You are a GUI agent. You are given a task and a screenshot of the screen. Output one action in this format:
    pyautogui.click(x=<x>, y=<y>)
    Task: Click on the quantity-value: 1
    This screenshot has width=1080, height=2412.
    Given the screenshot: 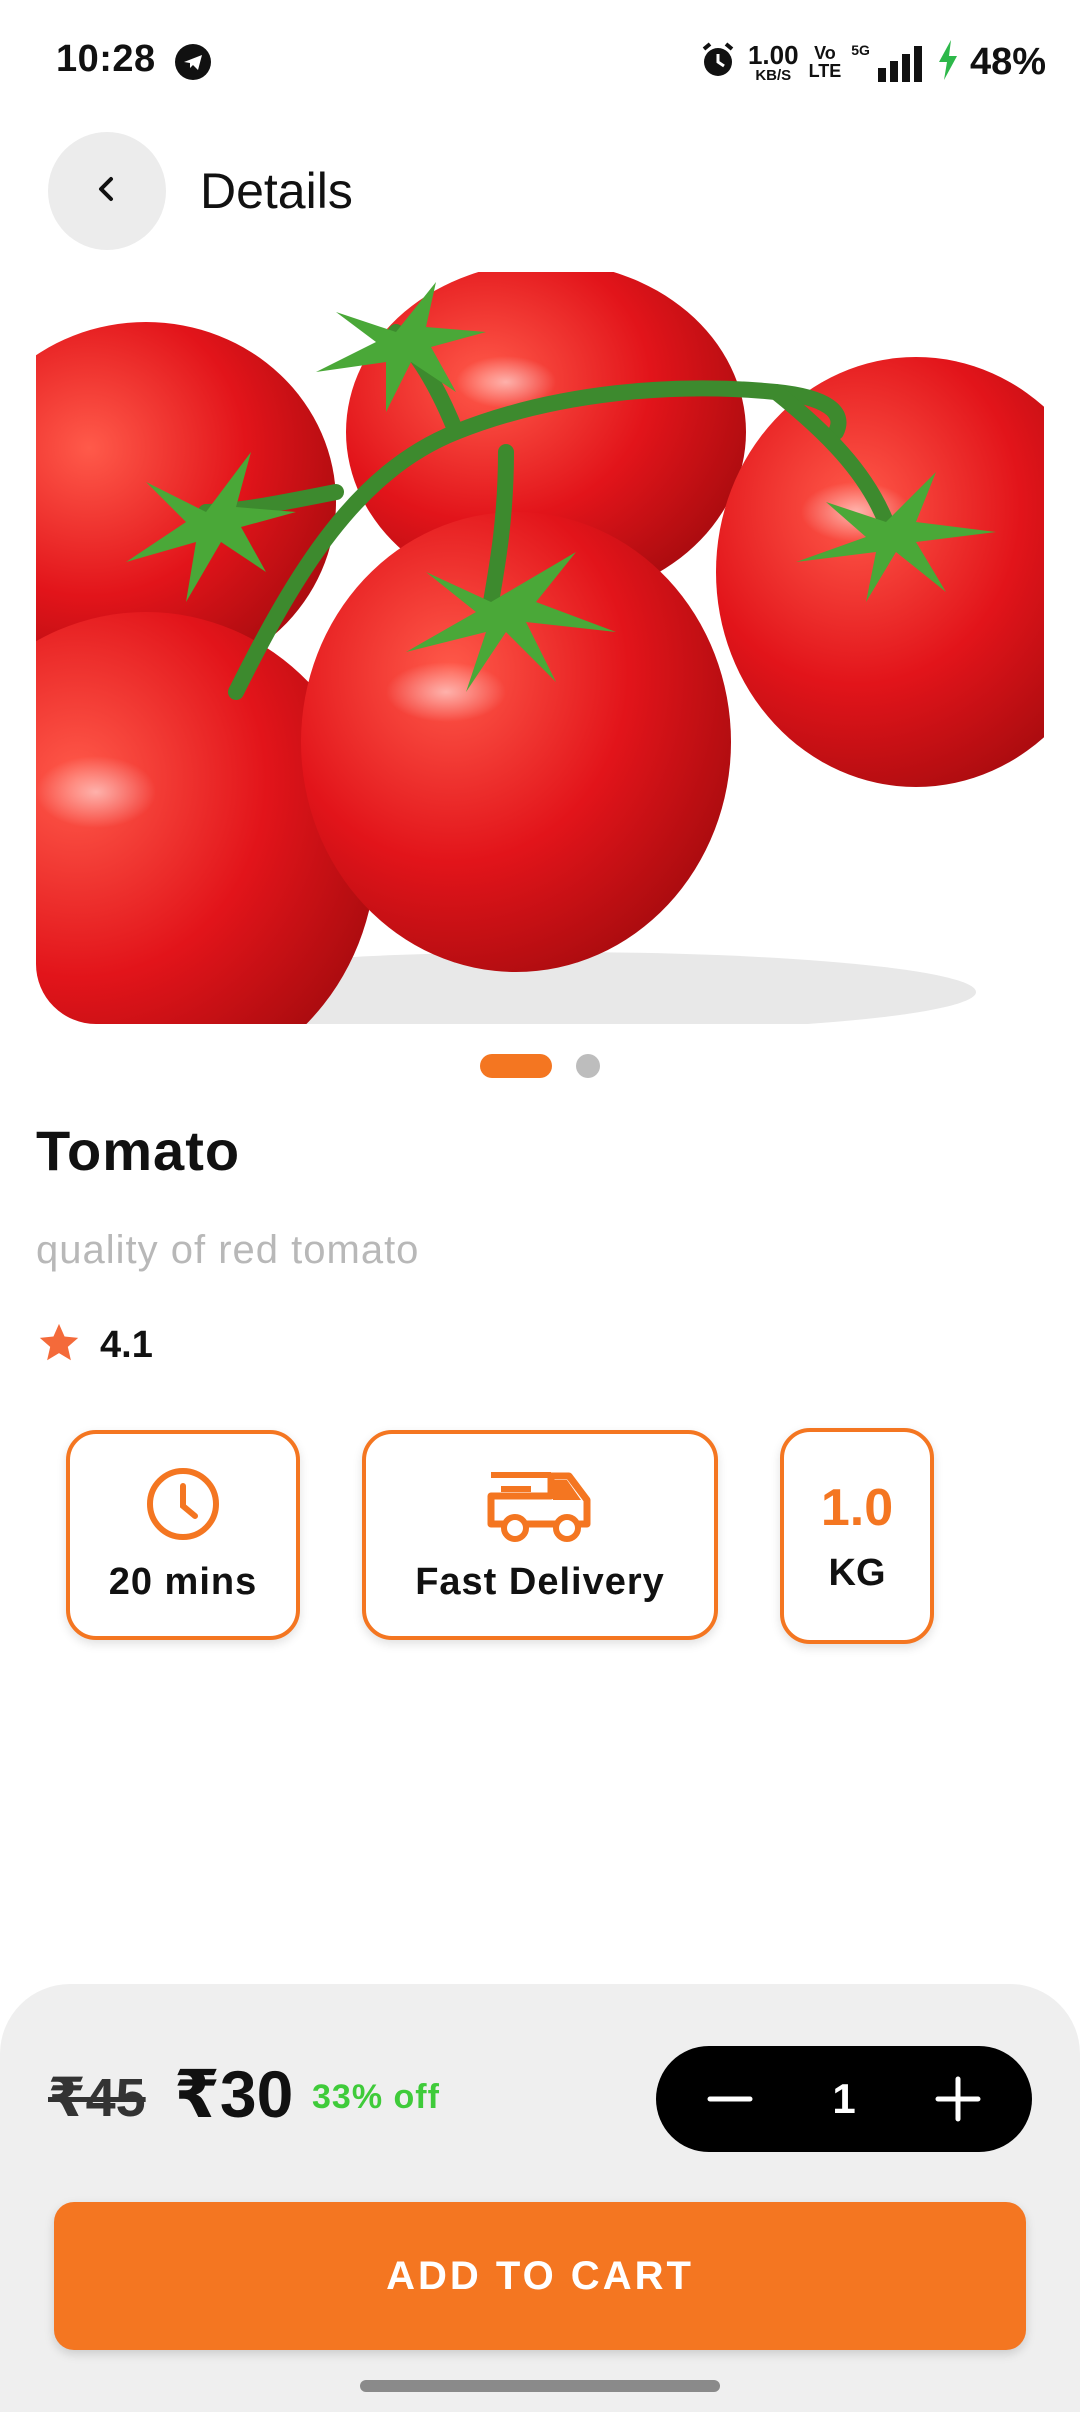 What is the action you would take?
    pyautogui.click(x=844, y=2098)
    